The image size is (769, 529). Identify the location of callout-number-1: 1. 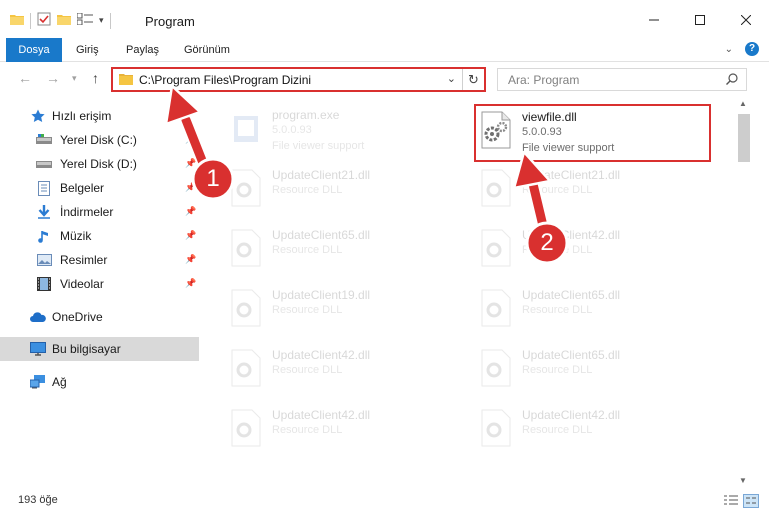
(213, 178).